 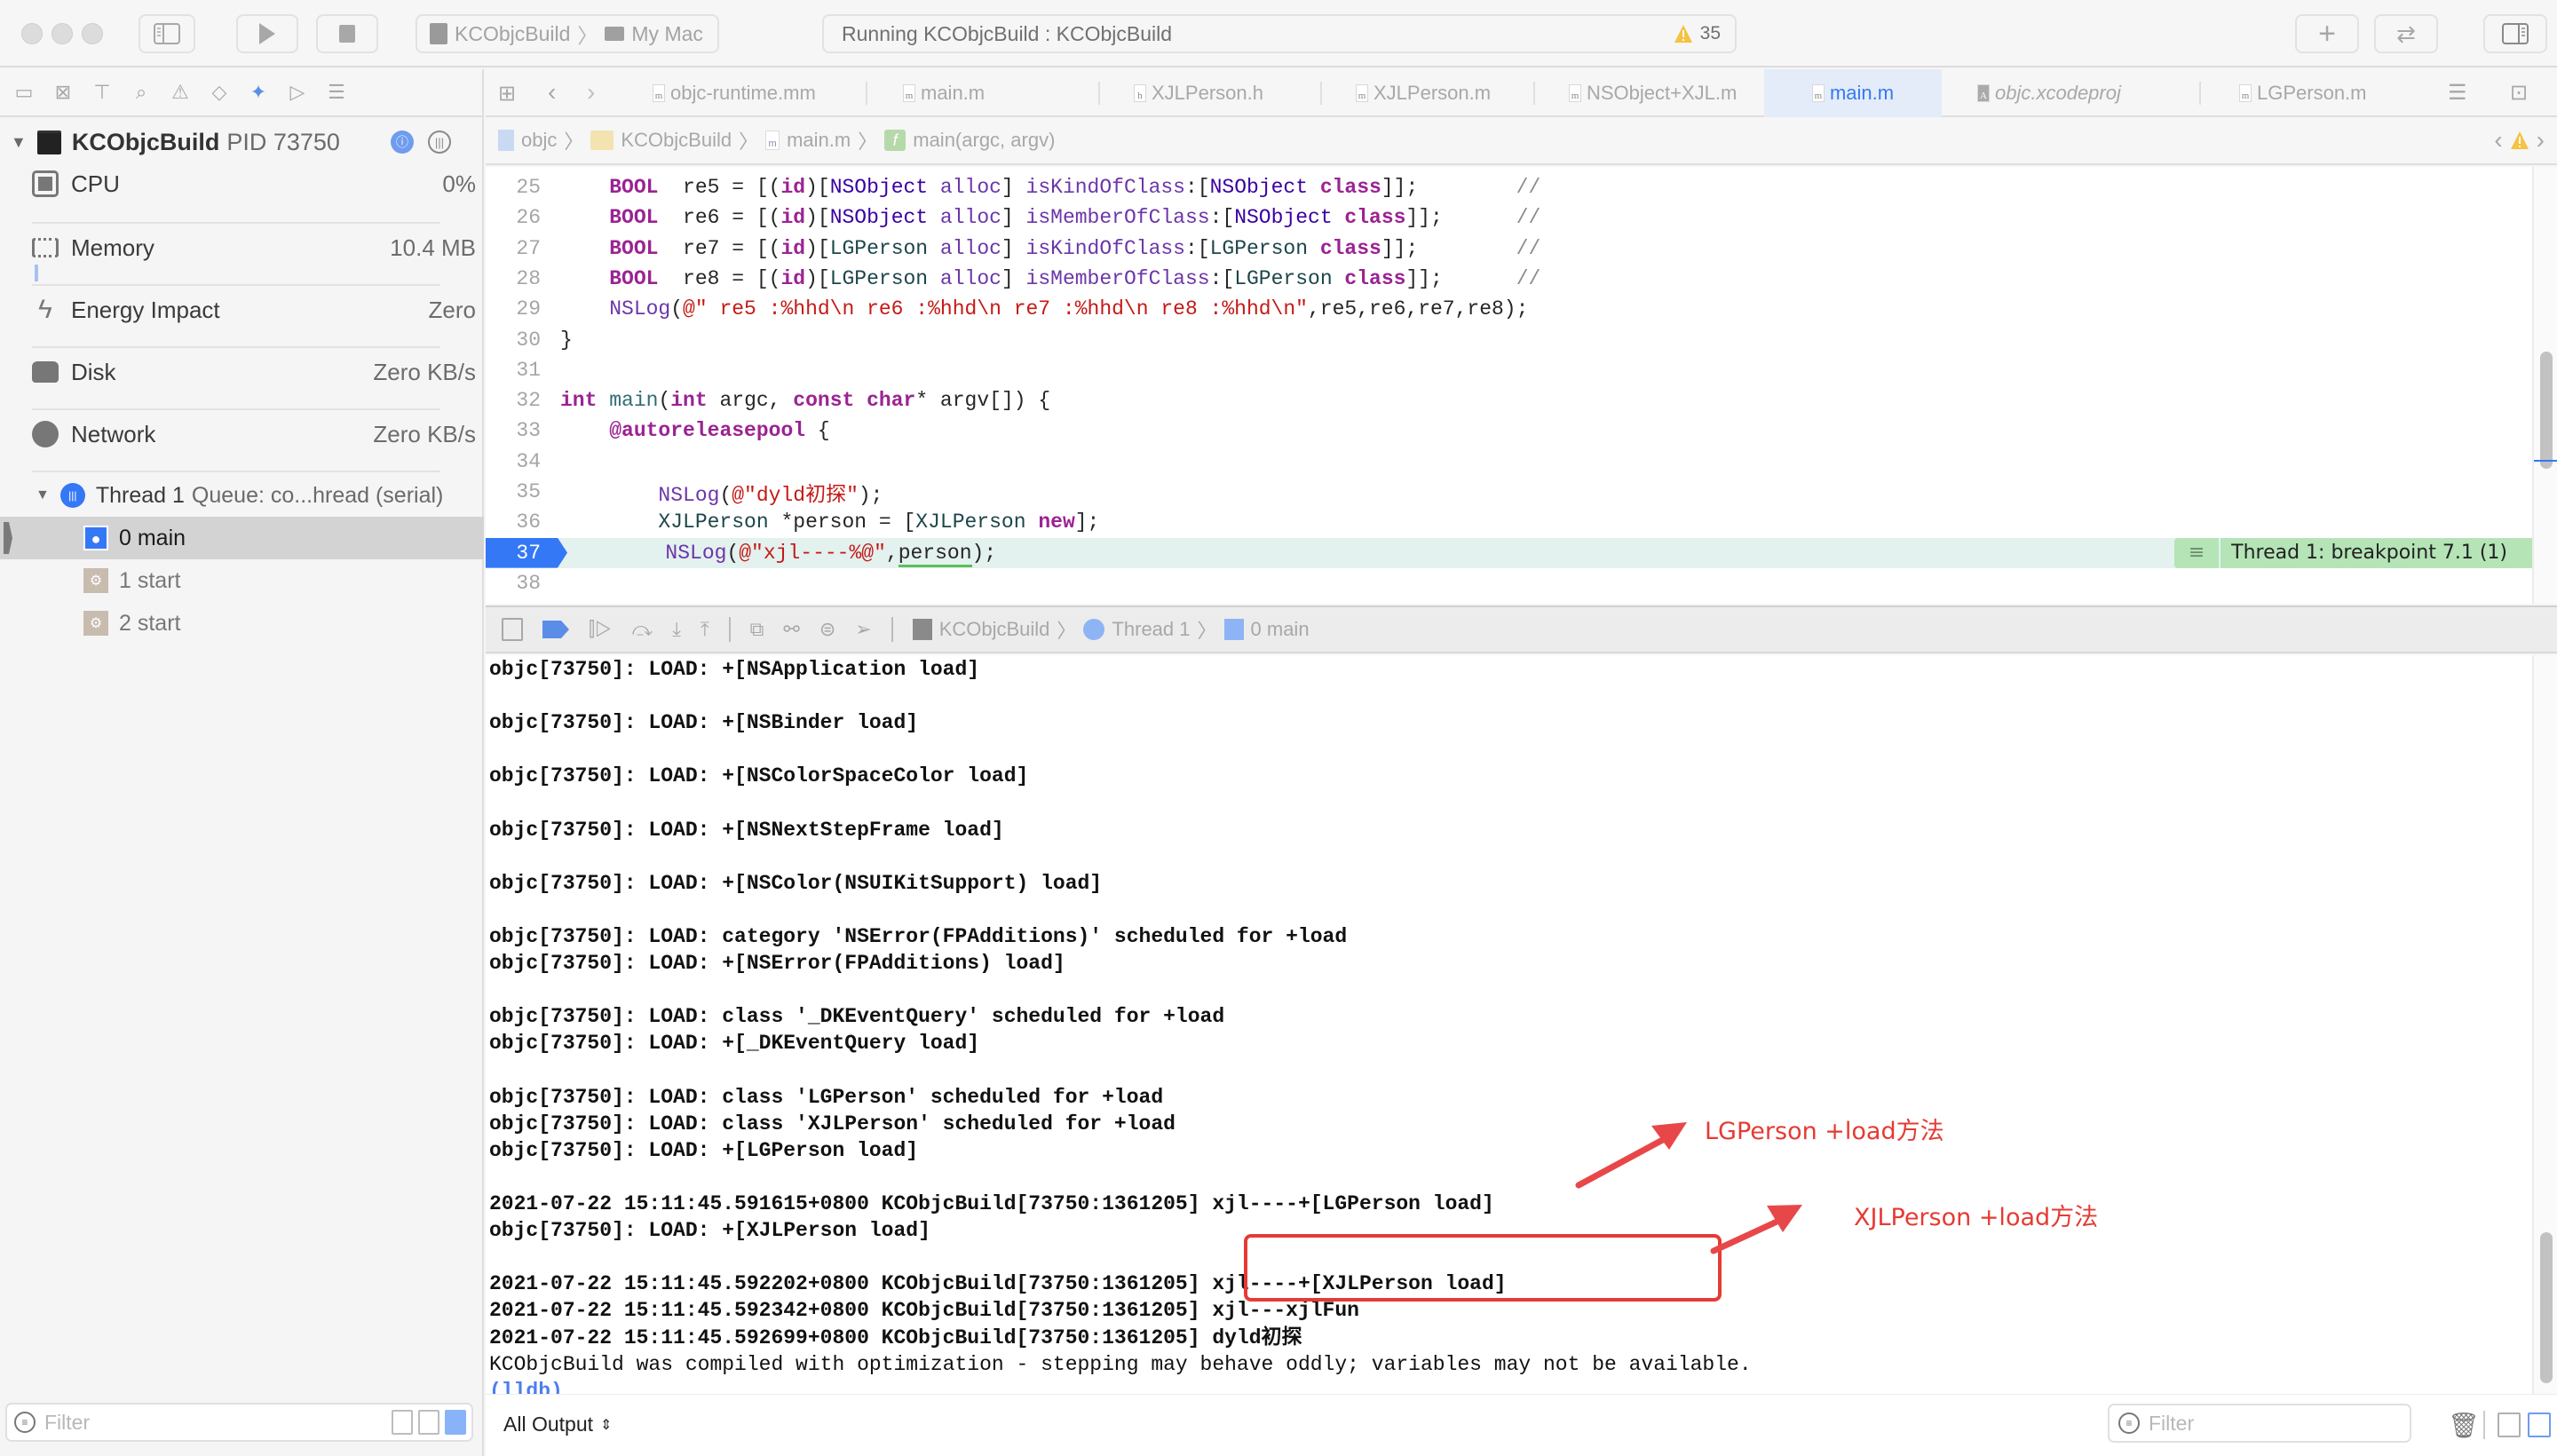 I want to click on tab-objc-xcodeproj: Aobjc.xcodeproj, so click(x=2079, y=93).